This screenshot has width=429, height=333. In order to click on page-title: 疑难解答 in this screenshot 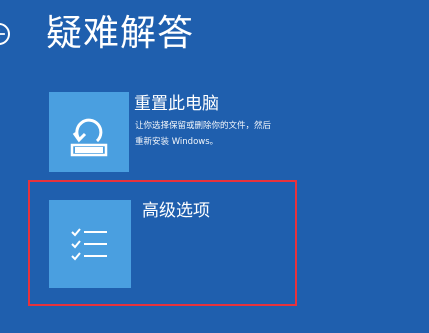, I will do `click(120, 33)`.